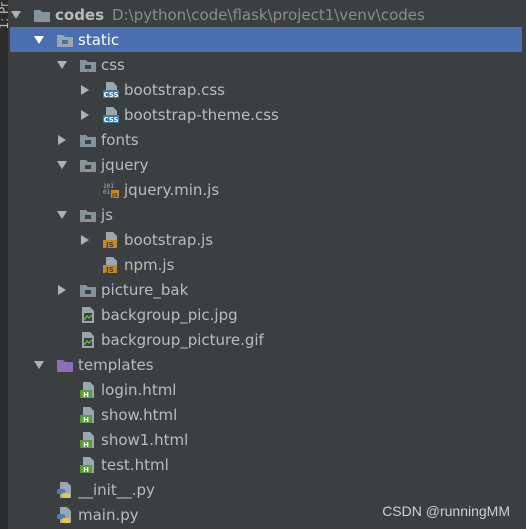 The height and width of the screenshot is (529, 526). What do you see at coordinates (266, 189) in the screenshot?
I see `tree-node-jquery-min-js: 101 01 JS jquery.min.js` at bounding box center [266, 189].